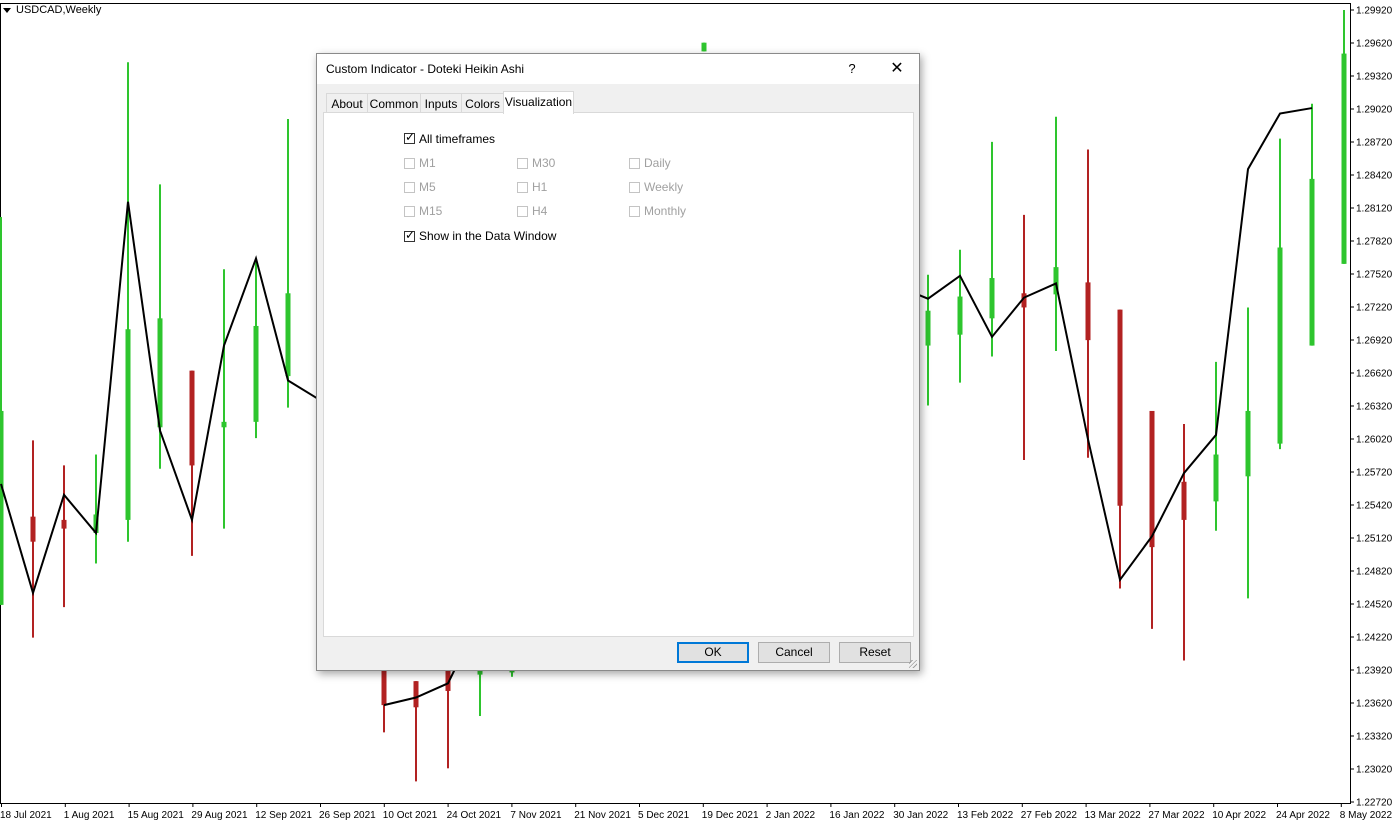 This screenshot has height=827, width=1392. I want to click on price-tick-label: 1.29620, so click(1374, 44).